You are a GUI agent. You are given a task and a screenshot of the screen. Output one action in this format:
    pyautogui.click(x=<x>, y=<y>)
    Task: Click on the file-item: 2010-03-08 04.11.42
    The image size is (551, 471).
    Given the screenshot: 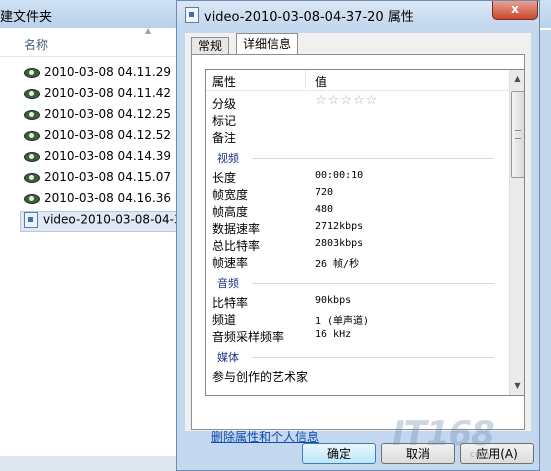 What is the action you would take?
    pyautogui.click(x=97, y=95)
    